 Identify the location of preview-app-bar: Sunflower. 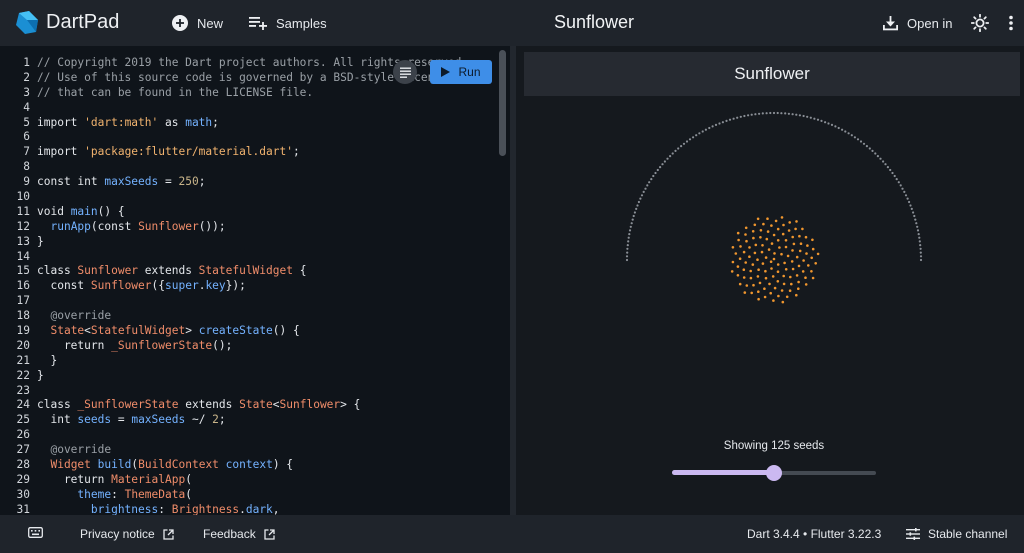
(772, 74).